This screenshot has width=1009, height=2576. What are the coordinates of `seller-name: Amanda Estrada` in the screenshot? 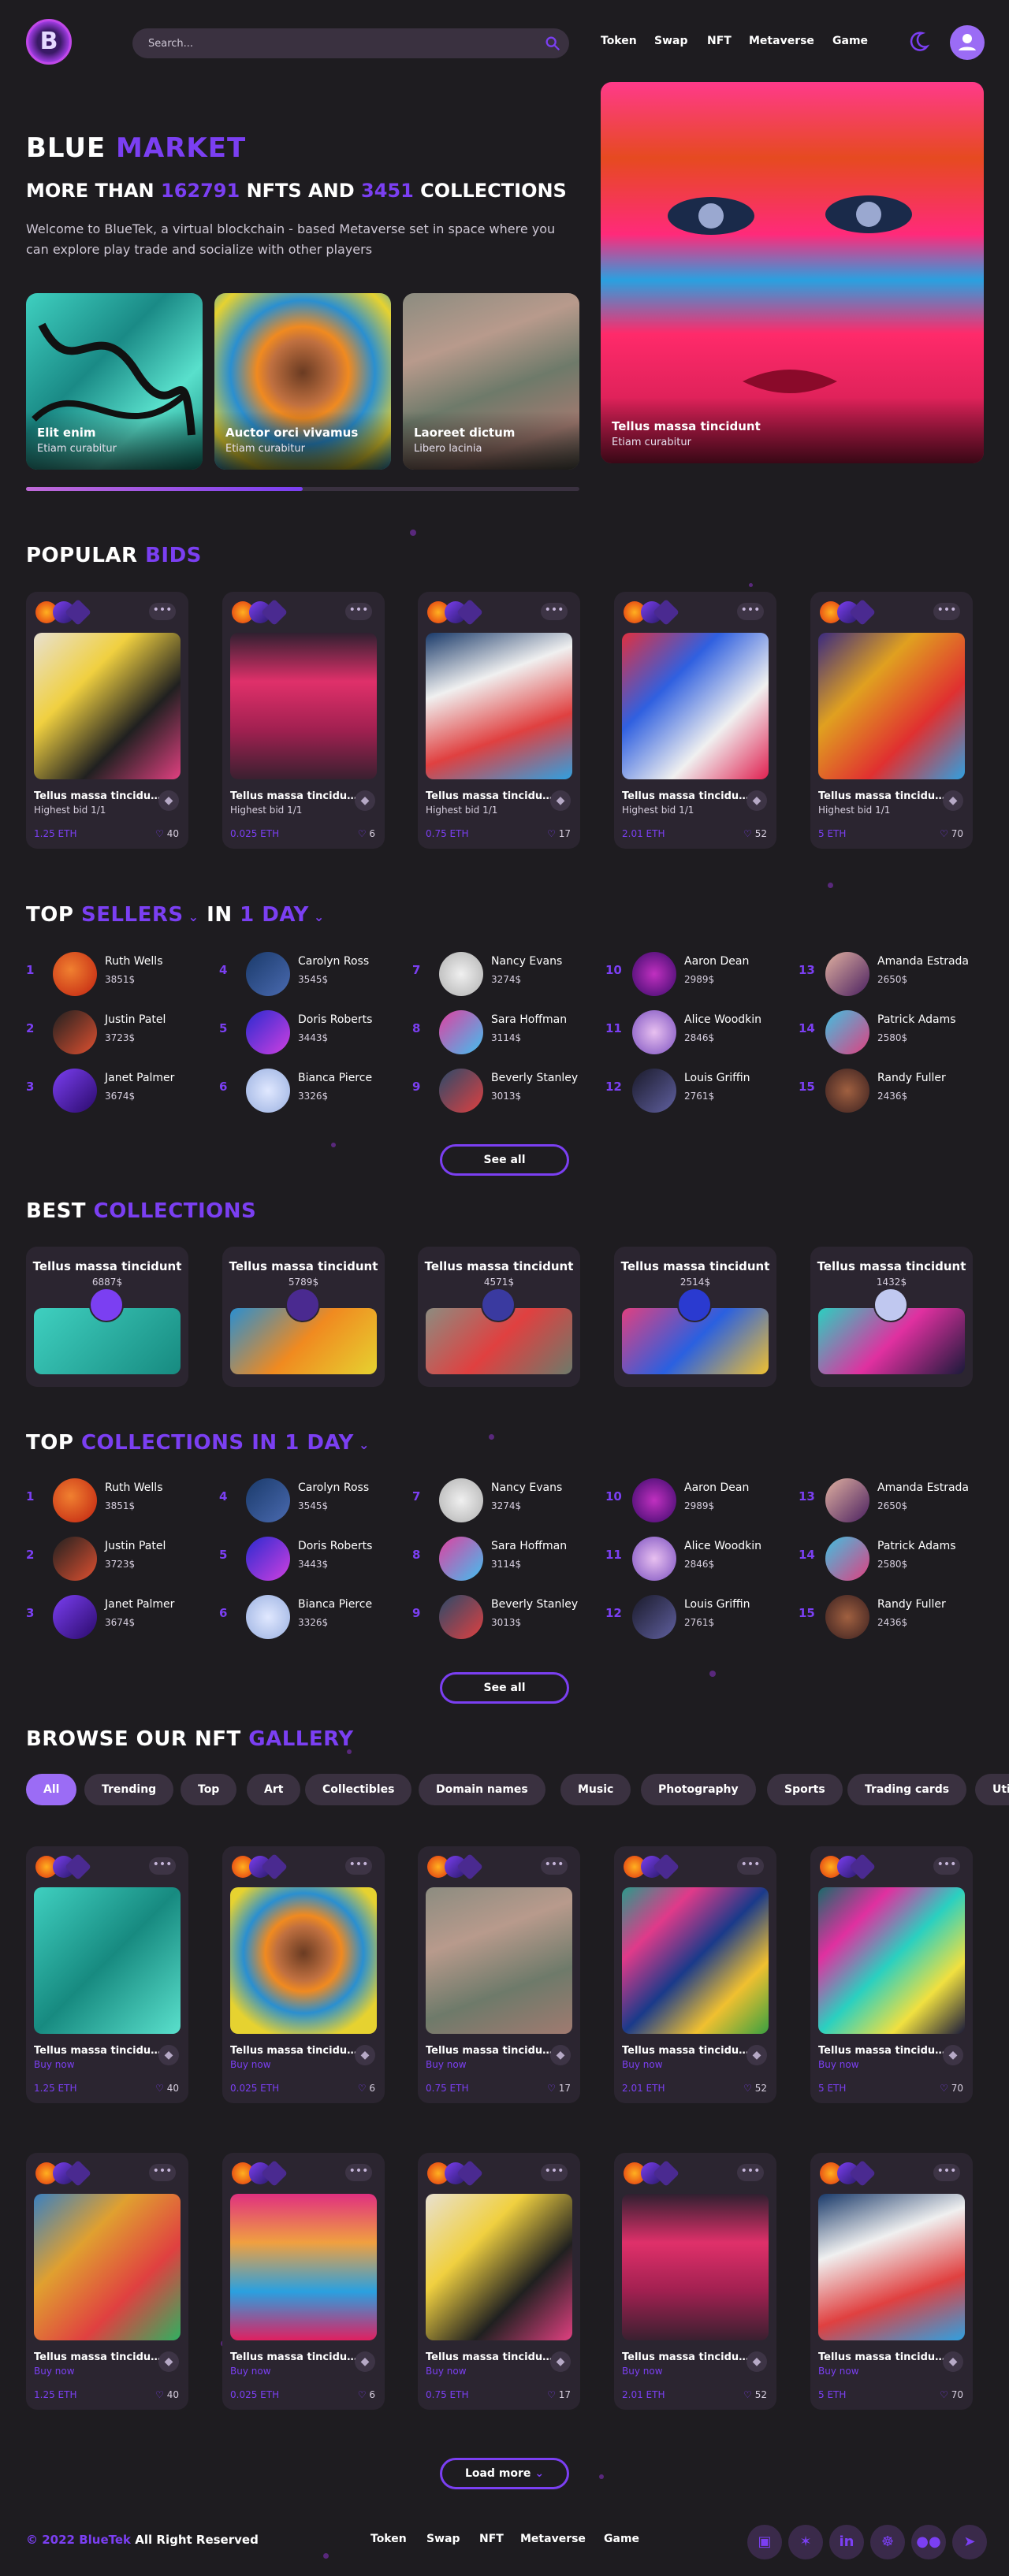 It's located at (923, 1487).